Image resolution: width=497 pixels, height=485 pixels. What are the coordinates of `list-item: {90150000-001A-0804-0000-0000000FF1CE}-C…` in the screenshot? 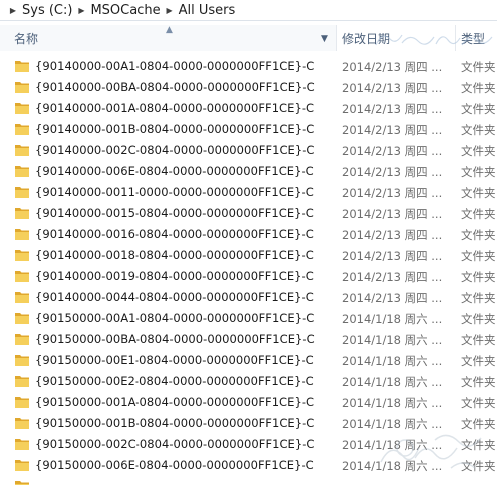 It's located at (248, 402).